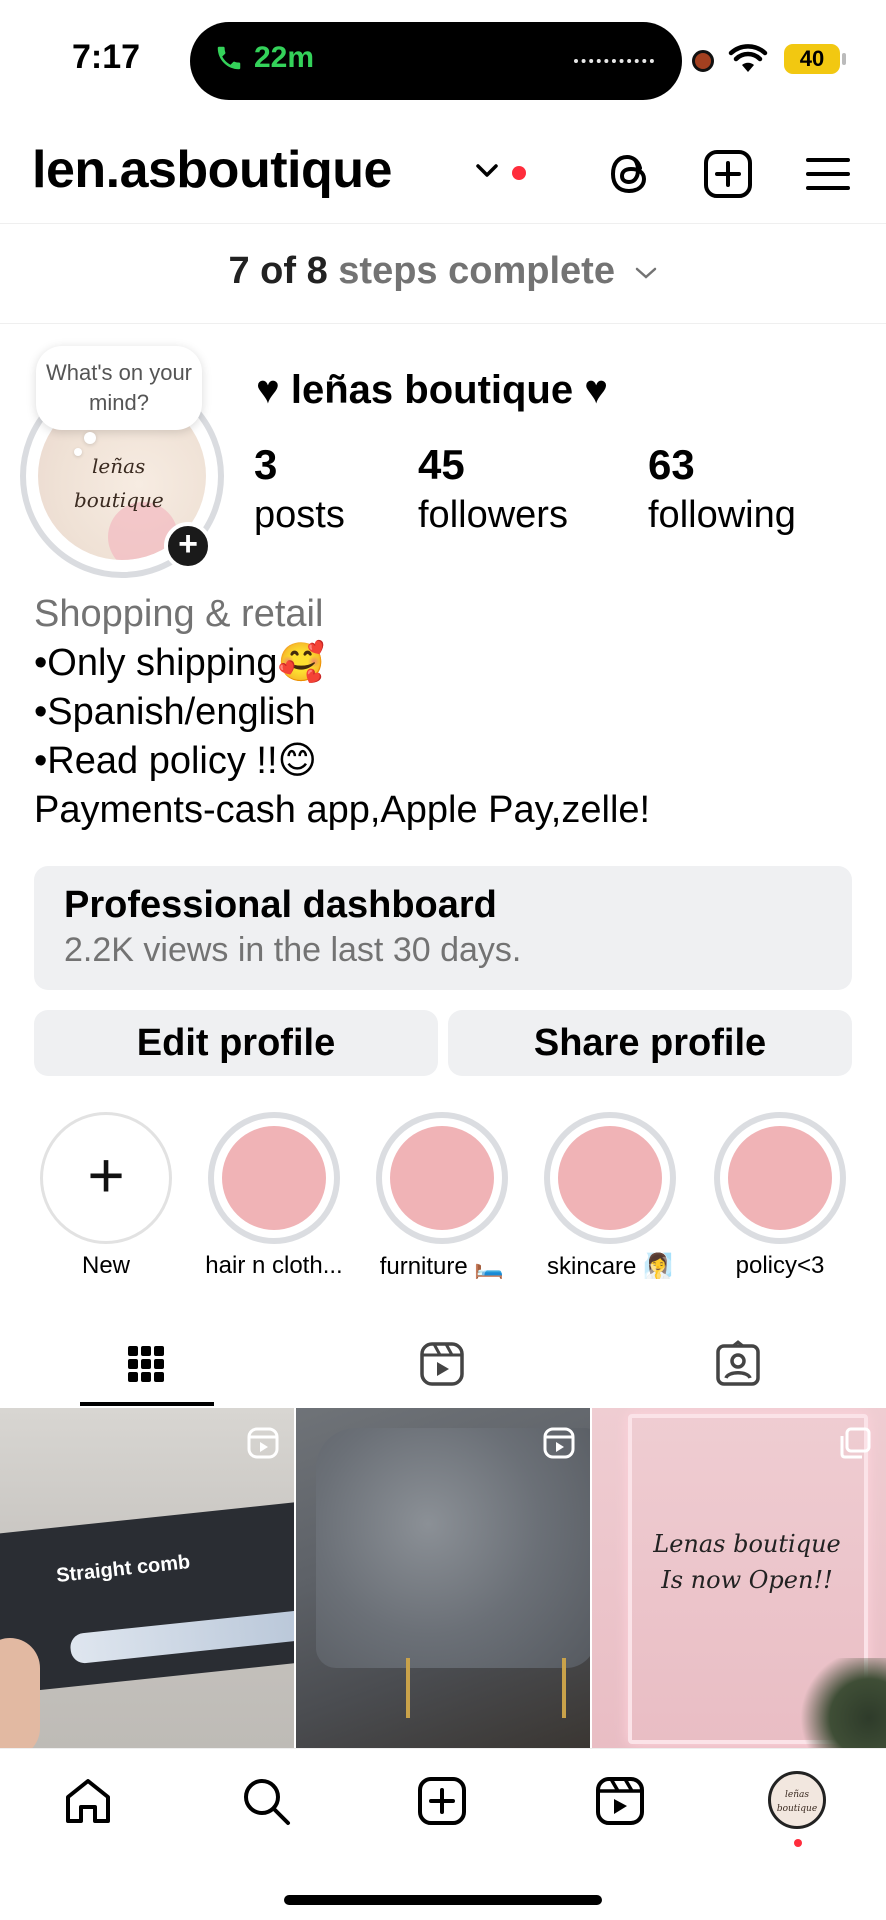  Describe the element at coordinates (798, 1843) in the screenshot. I see `profile-notification-dot` at that location.